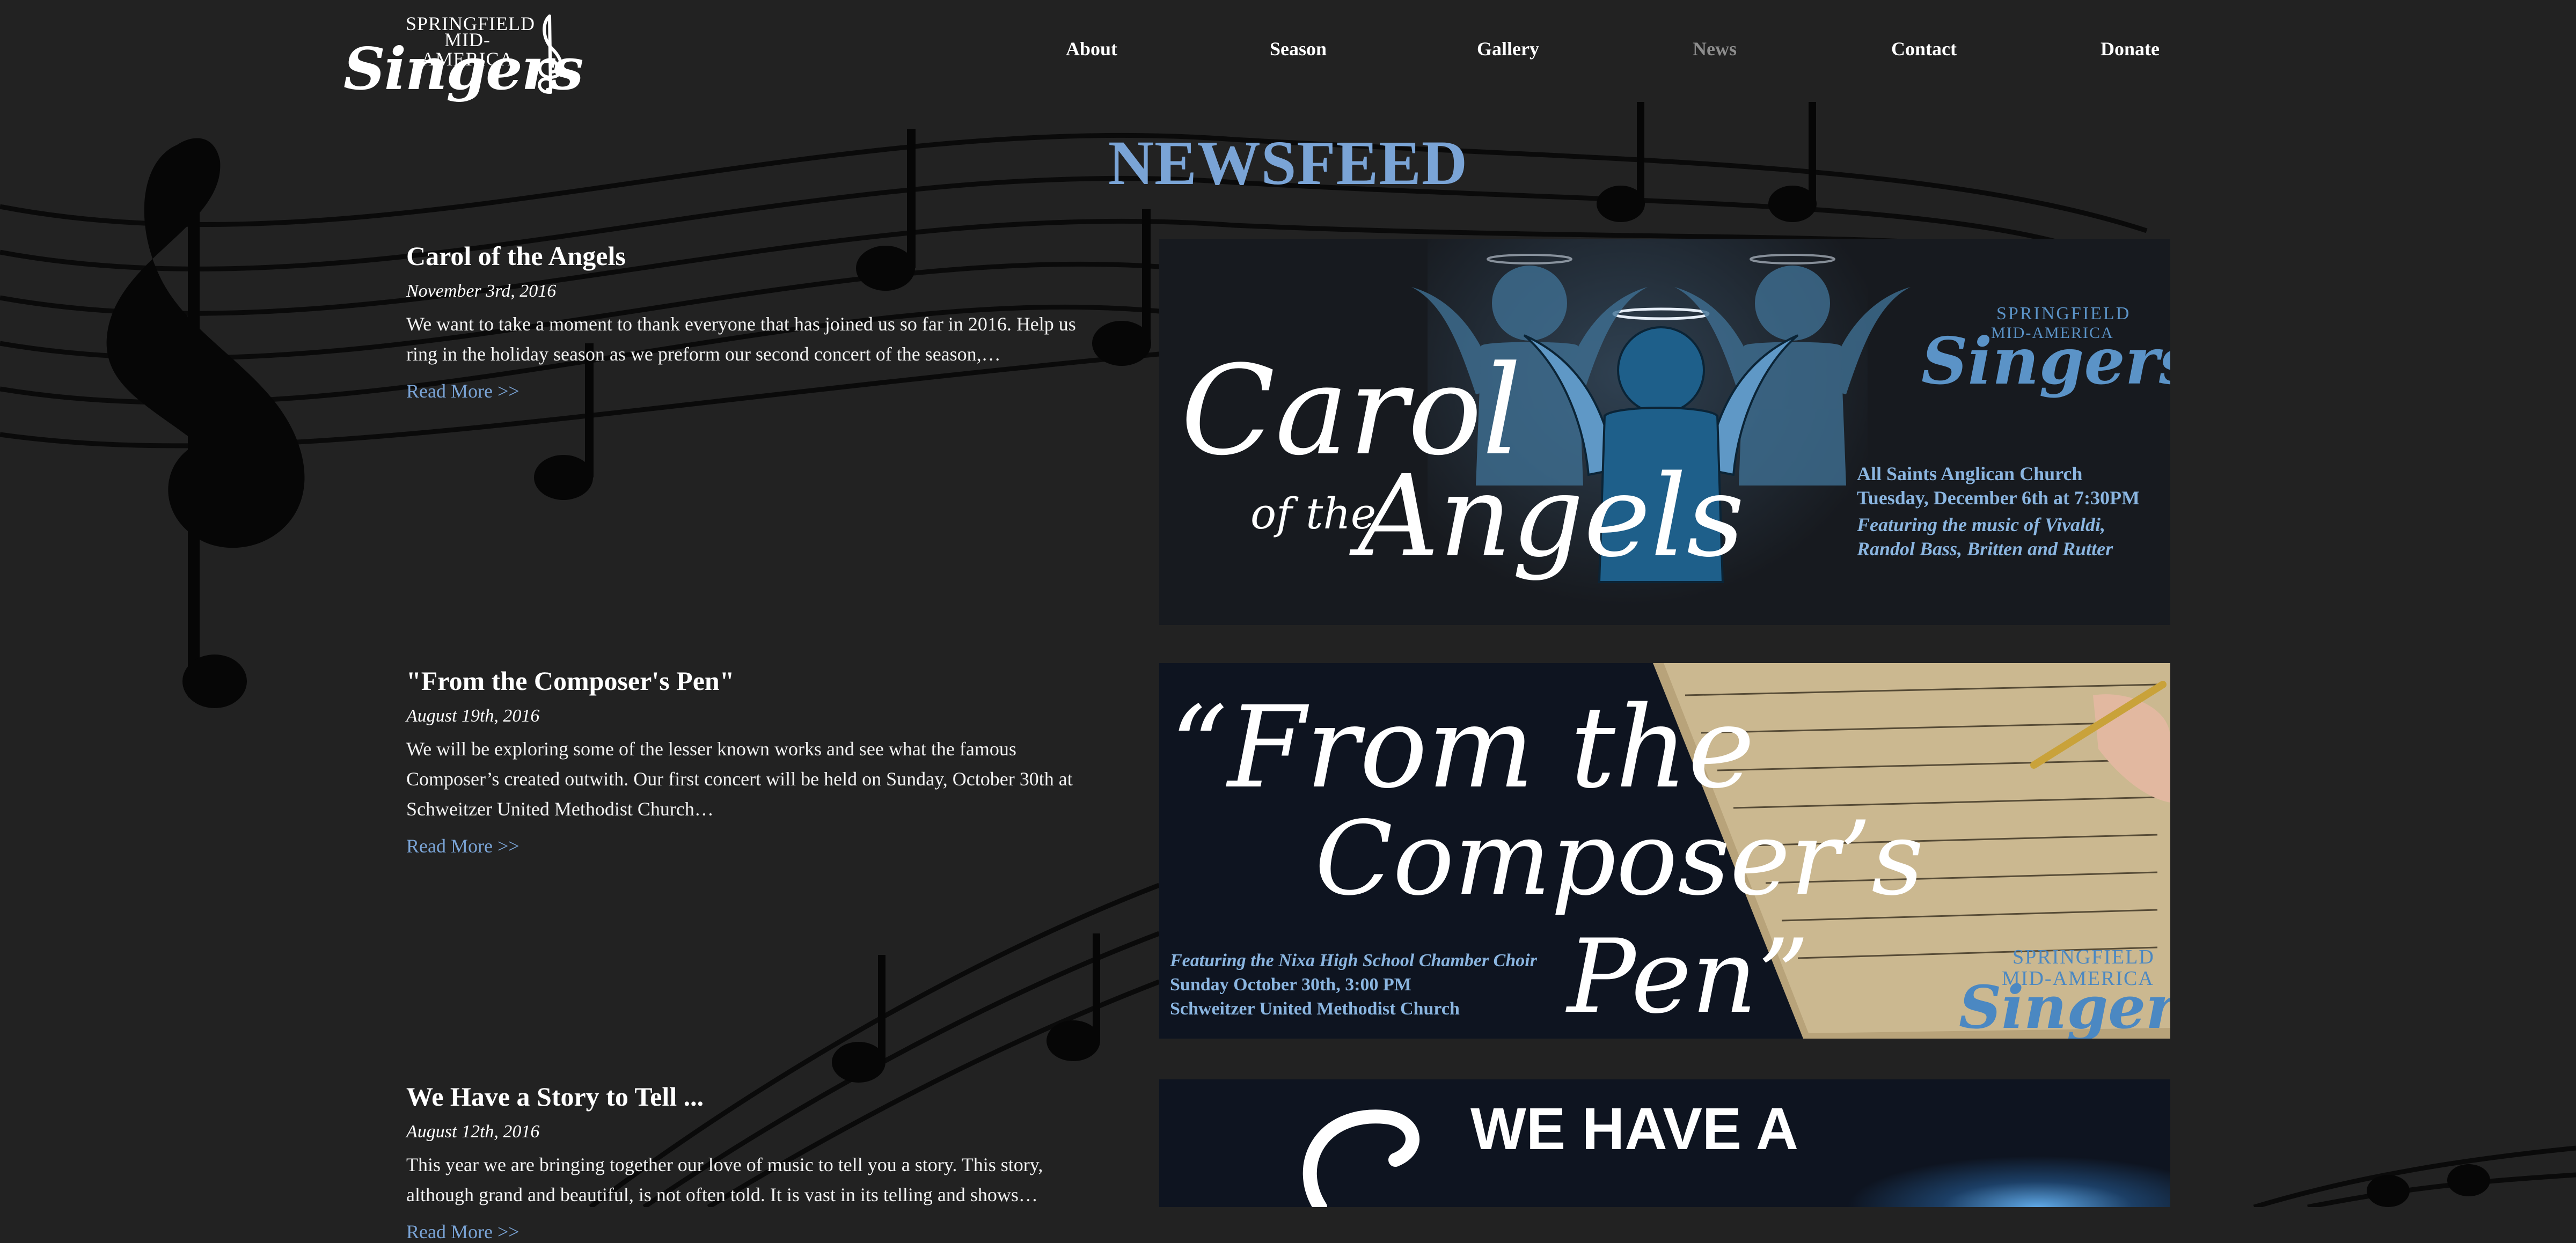 The width and height of the screenshot is (2576, 1243). What do you see at coordinates (744, 255) in the screenshot?
I see `post-title: Carol of the Angels` at bounding box center [744, 255].